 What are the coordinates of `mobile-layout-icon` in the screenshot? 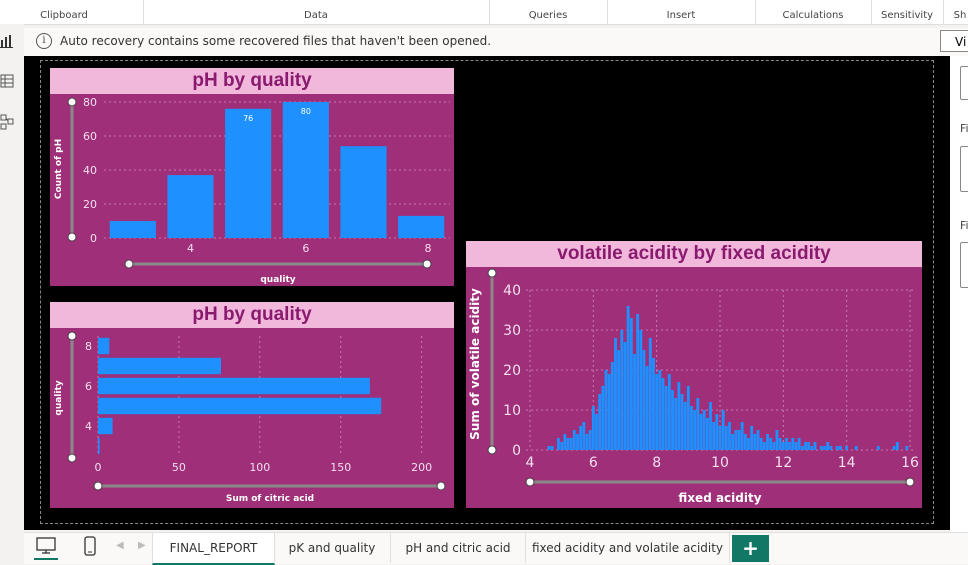 It's located at (90, 548).